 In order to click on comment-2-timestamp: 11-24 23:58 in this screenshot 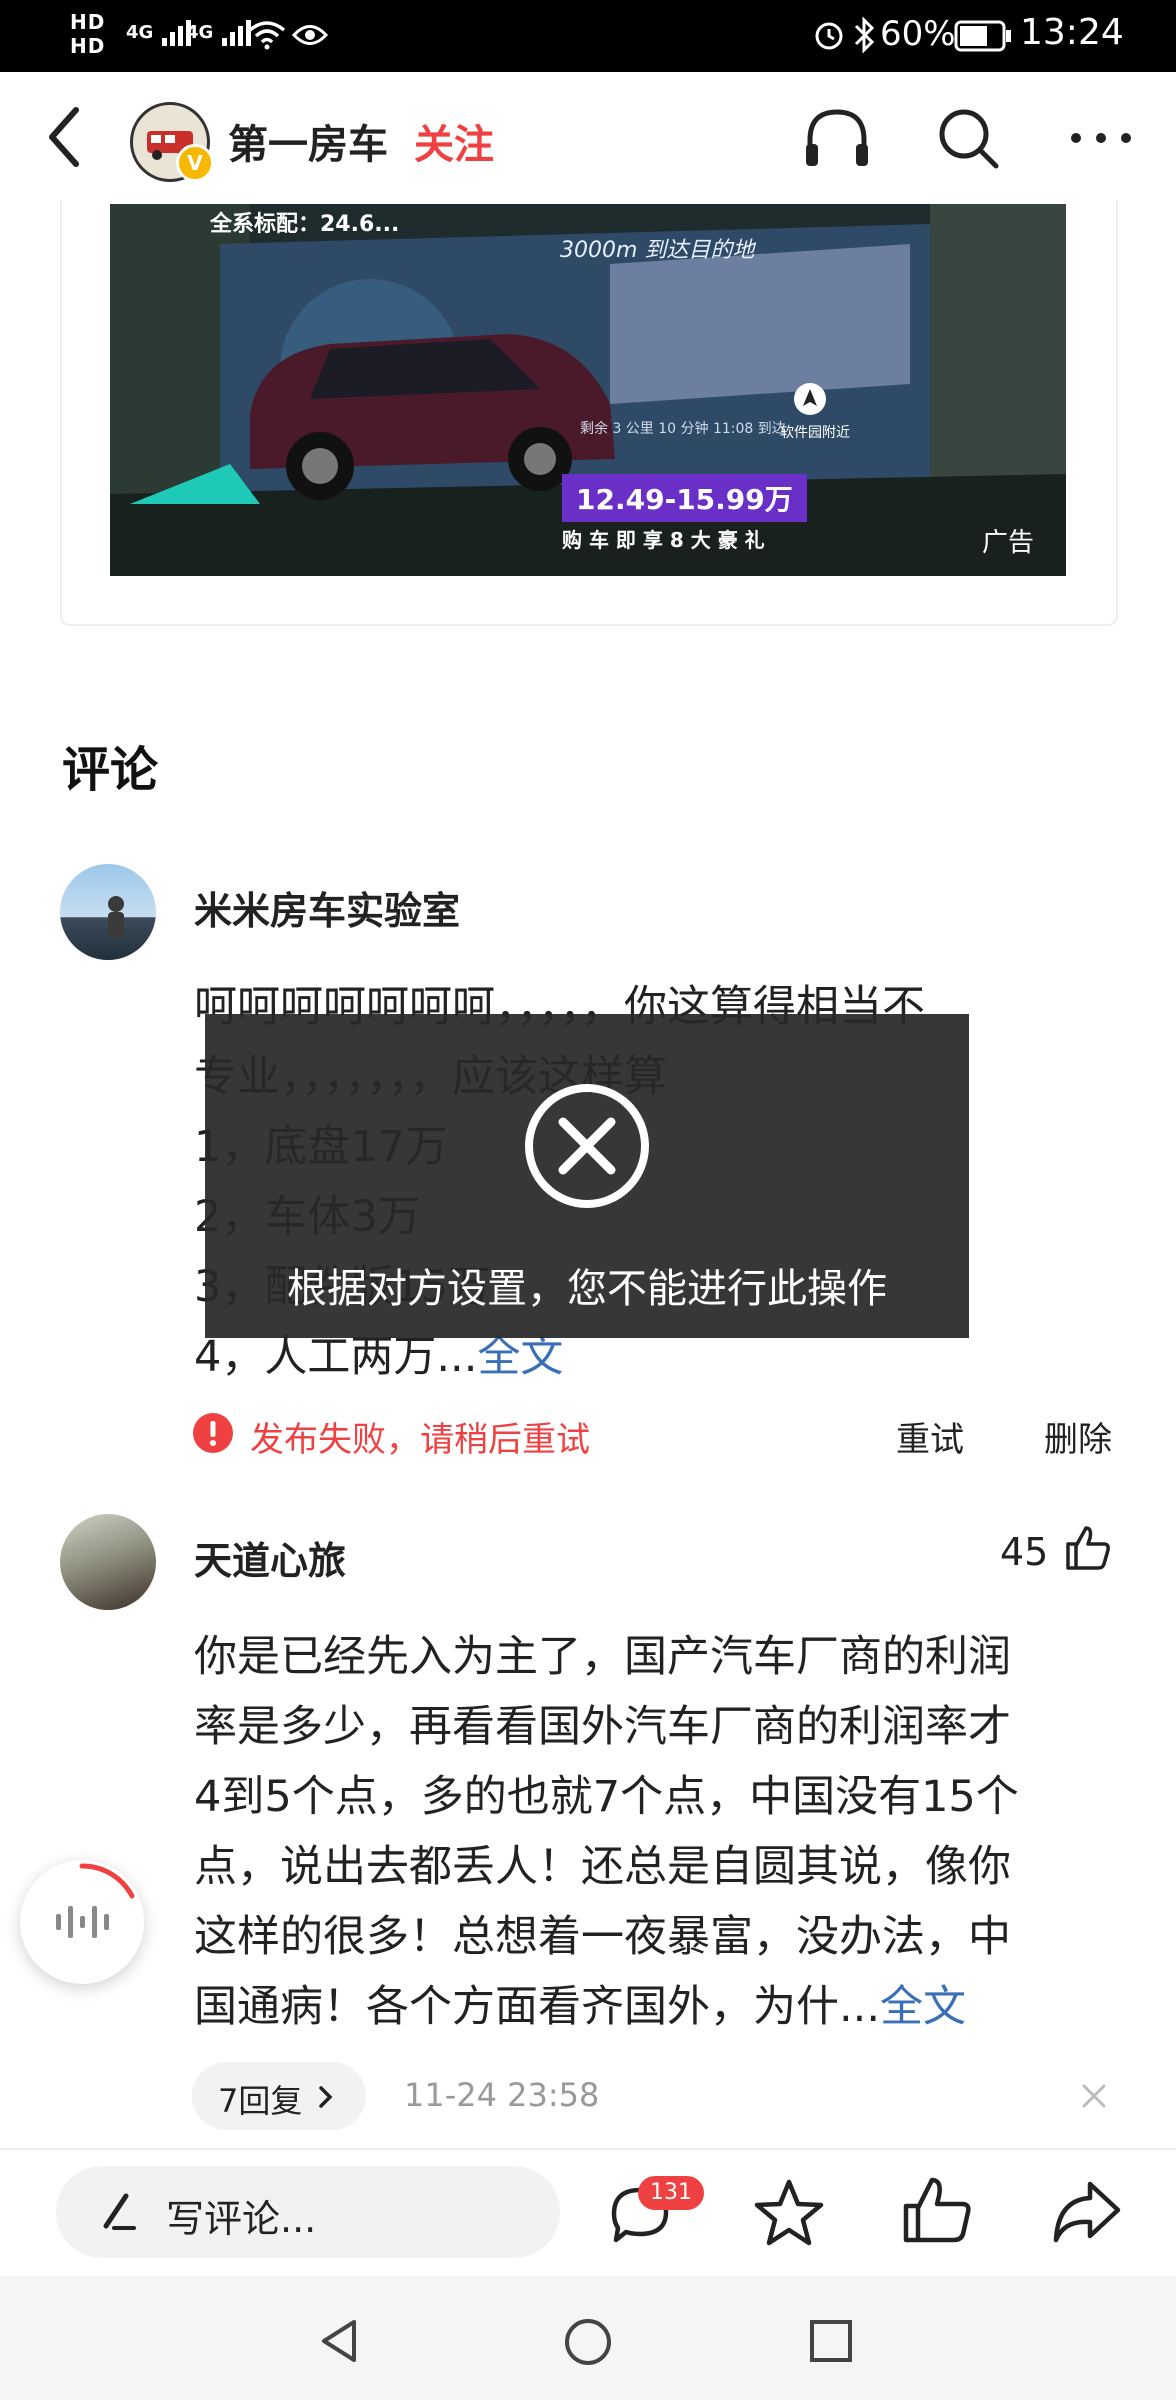, I will do `click(502, 2095)`.